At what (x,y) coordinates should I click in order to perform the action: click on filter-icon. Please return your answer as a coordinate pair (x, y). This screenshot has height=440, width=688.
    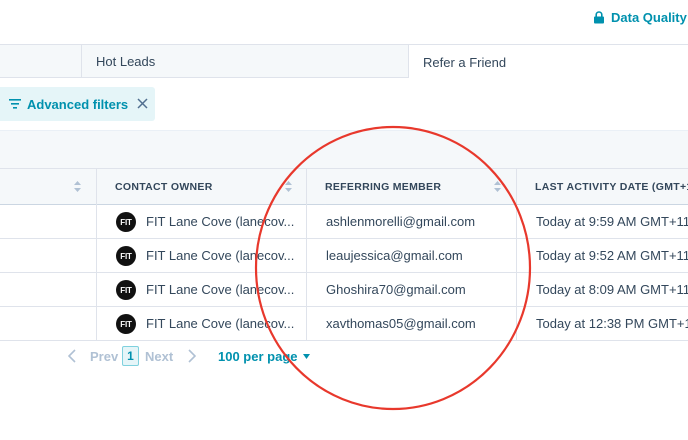
    Looking at the image, I should click on (15, 104).